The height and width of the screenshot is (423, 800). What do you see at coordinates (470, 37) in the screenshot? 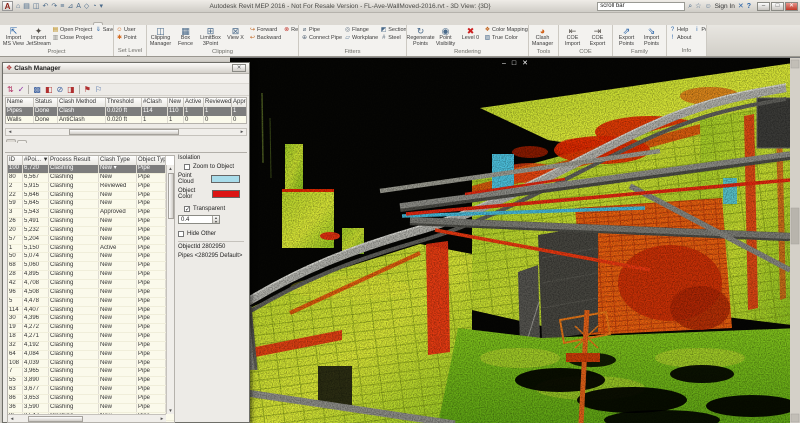
I see `ribbon-button: ✖ Level 0` at bounding box center [470, 37].